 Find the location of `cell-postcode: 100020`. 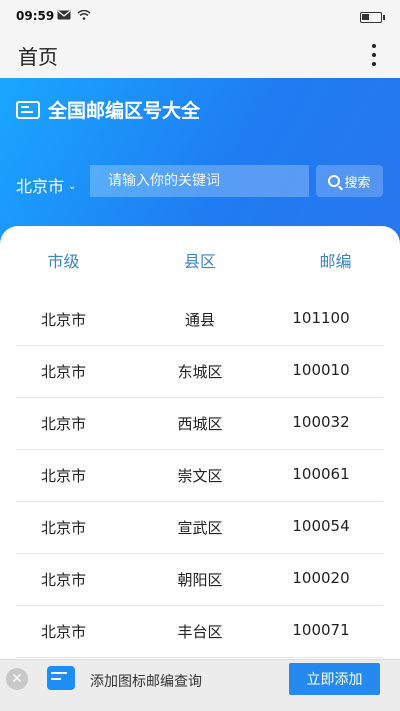

cell-postcode: 100020 is located at coordinates (321, 578).